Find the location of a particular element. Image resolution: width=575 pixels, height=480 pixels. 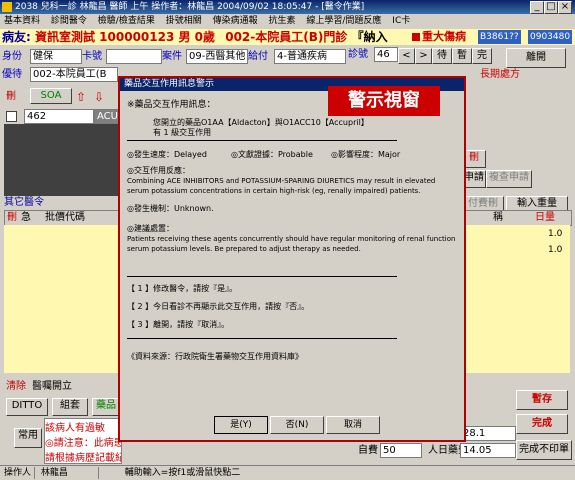

ditto-button: DITTO is located at coordinates (27, 407).